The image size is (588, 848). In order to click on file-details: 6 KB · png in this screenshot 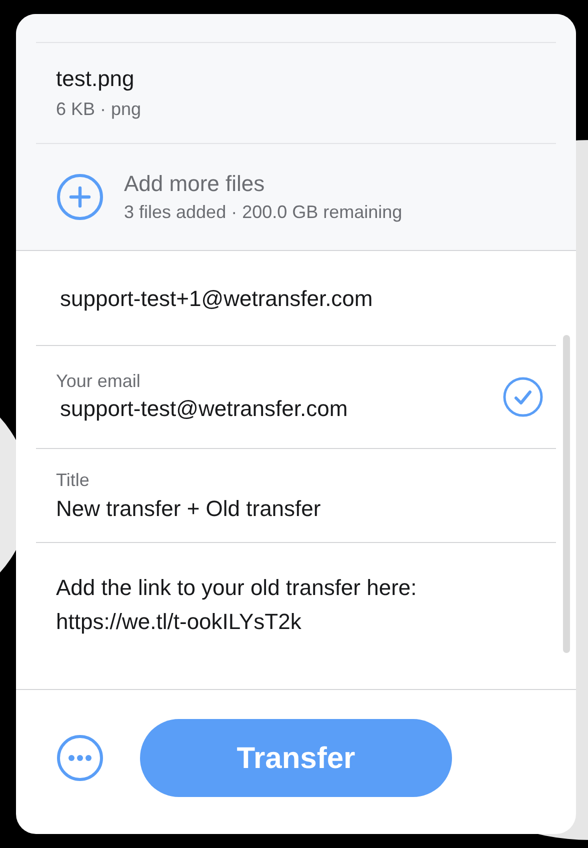, I will do `click(99, 109)`.